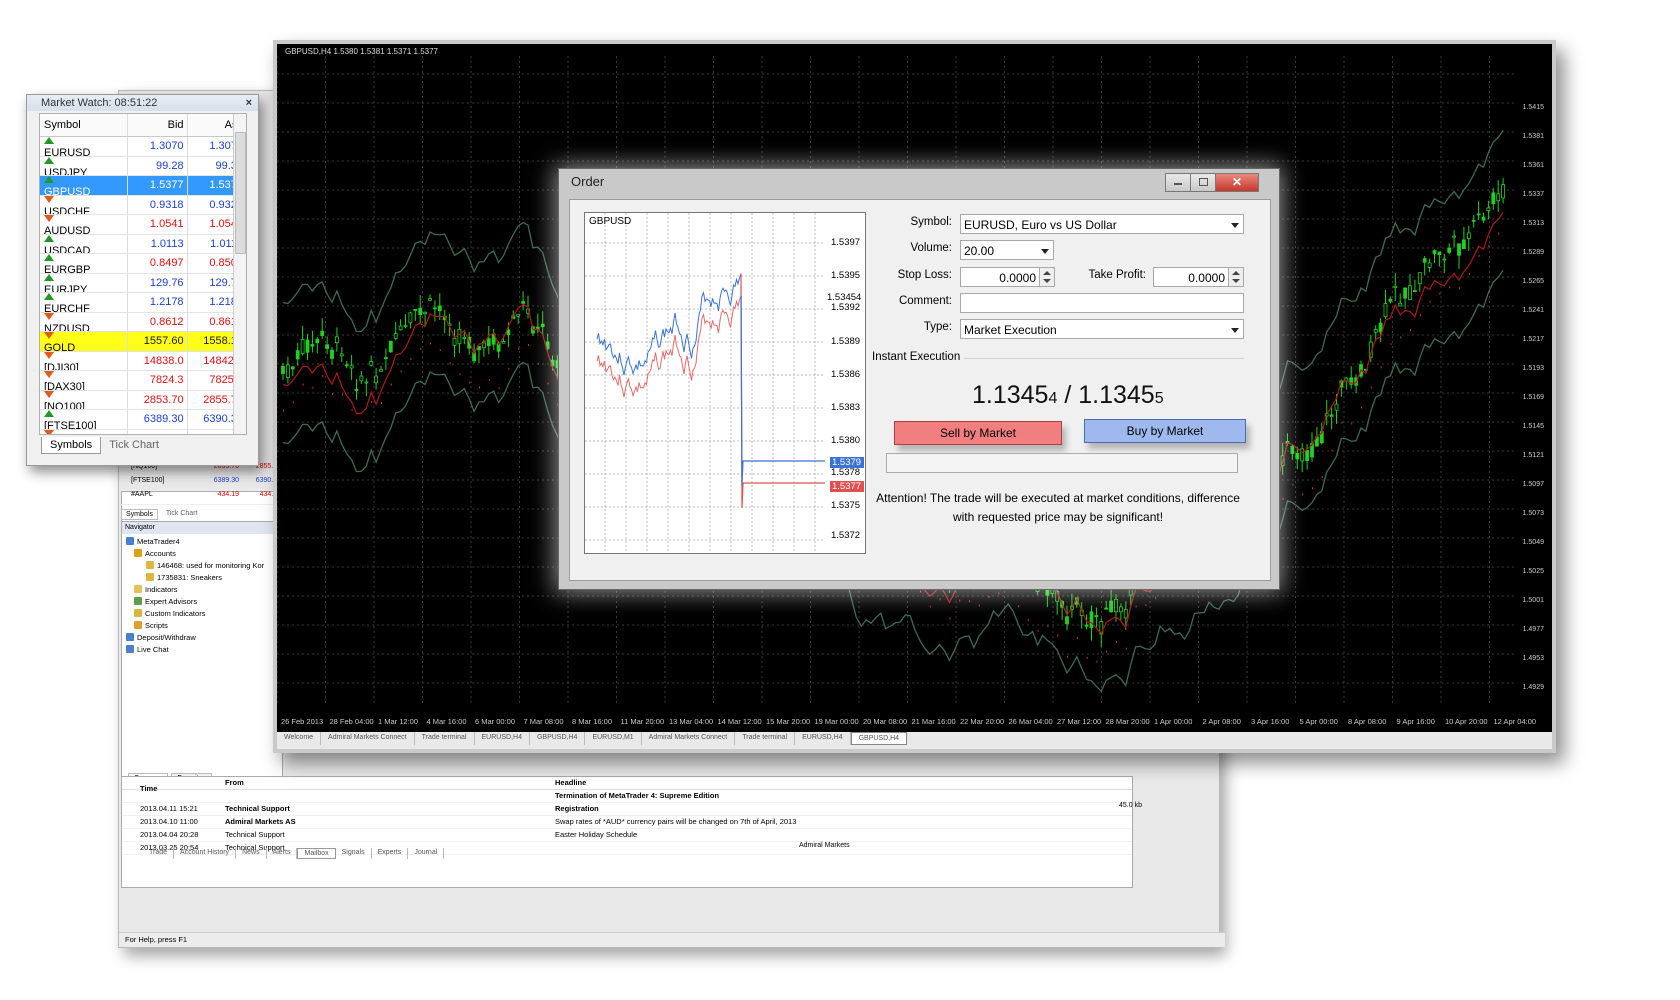 Image resolution: width=1680 pixels, height=1000 pixels. I want to click on y-tick-label: 1.5049, so click(1533, 542).